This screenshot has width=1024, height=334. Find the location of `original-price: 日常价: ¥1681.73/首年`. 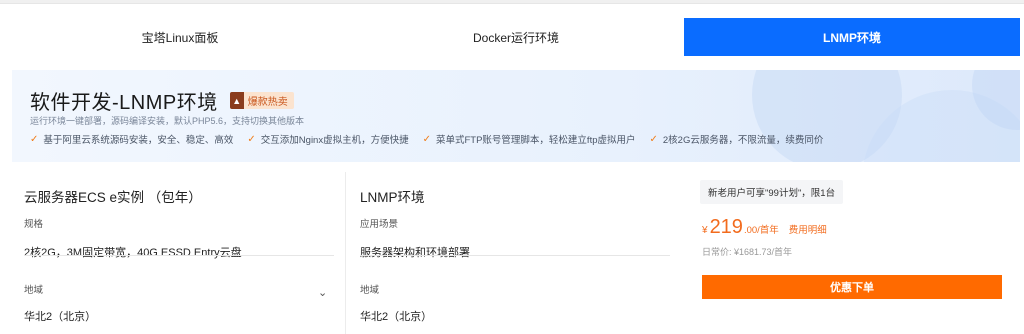

original-price: 日常价: ¥1681.73/首年 is located at coordinates (747, 252).